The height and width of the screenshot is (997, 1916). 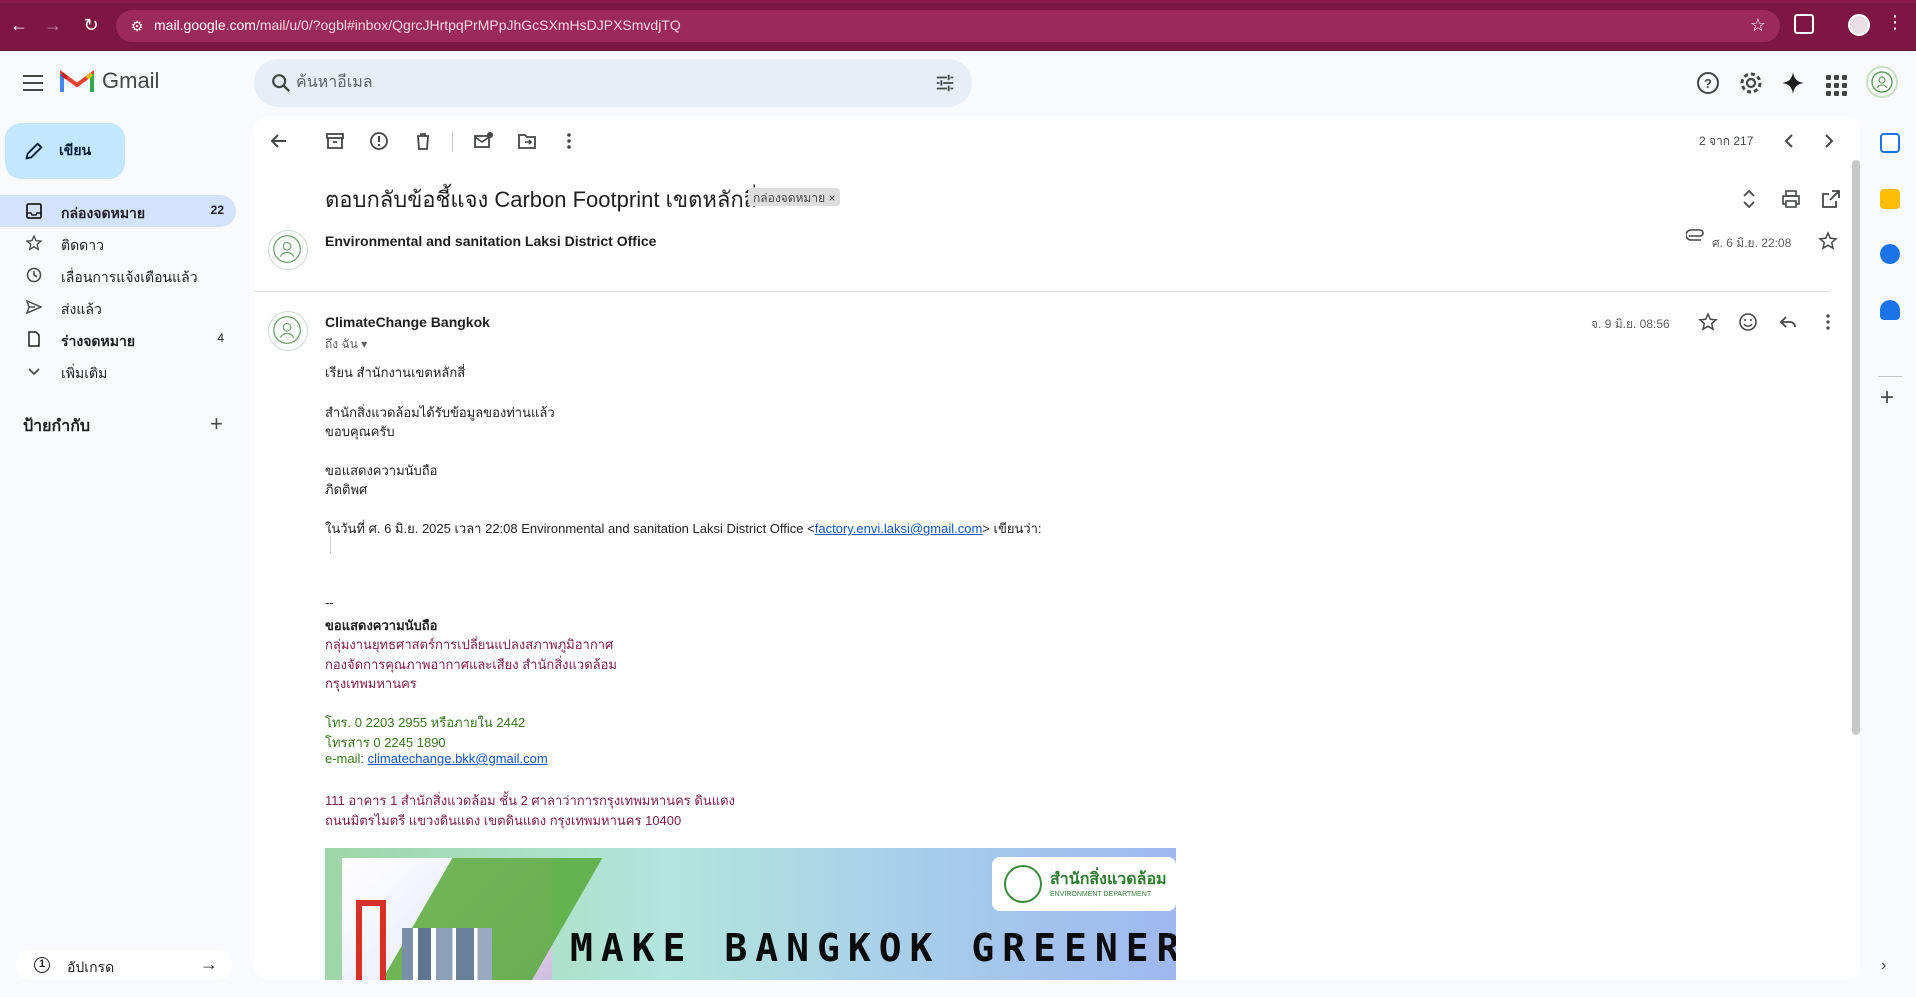 What do you see at coordinates (34, 307) in the screenshot?
I see `send-icon` at bounding box center [34, 307].